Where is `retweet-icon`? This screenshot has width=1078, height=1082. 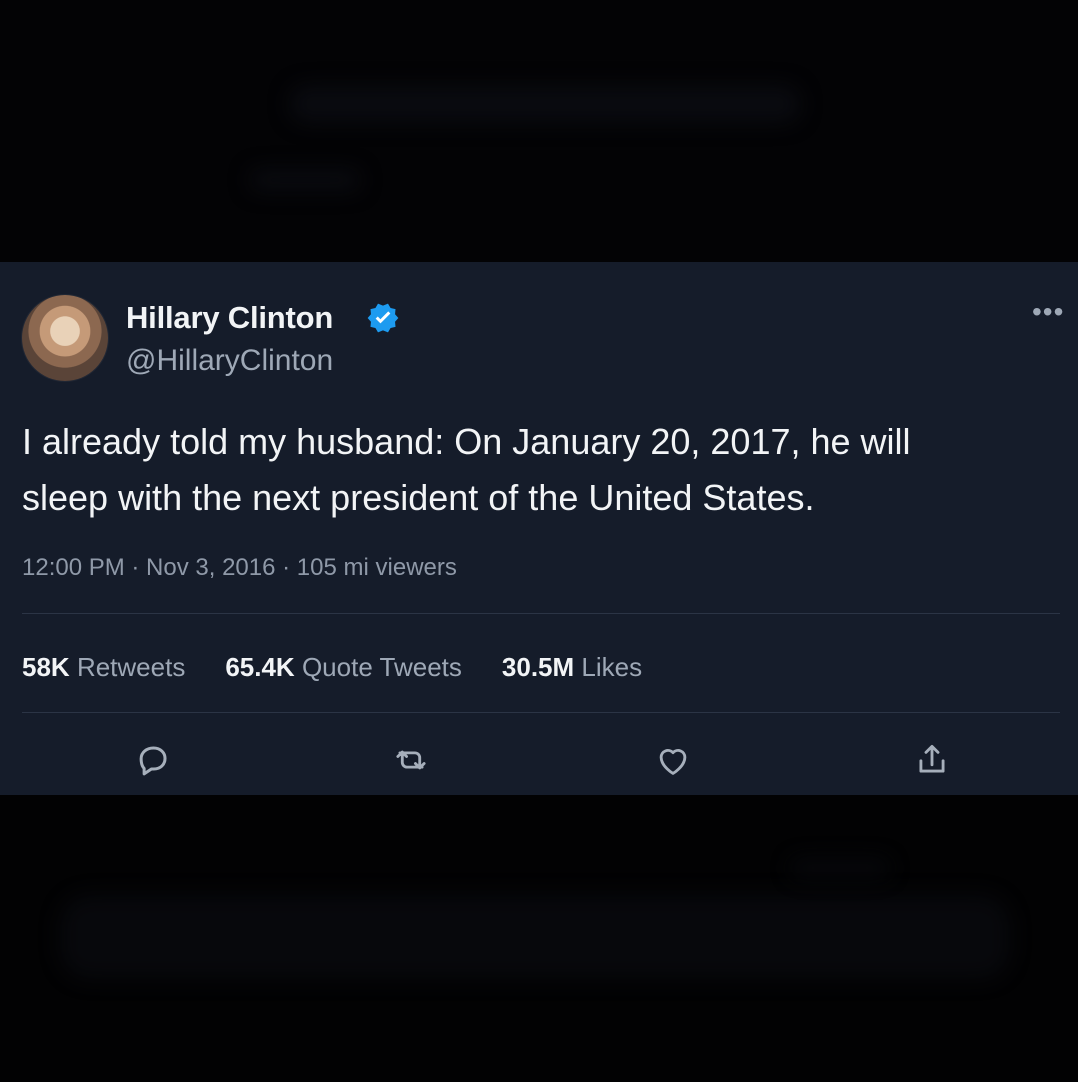
retweet-icon is located at coordinates (411, 760).